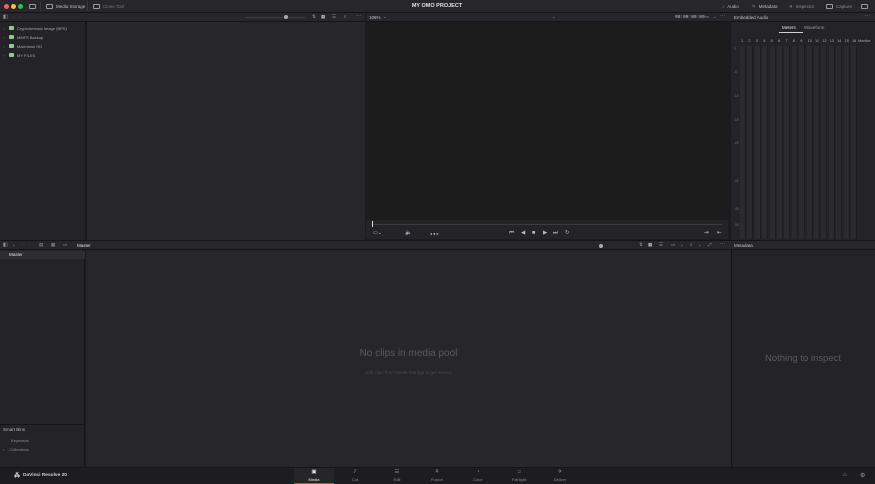  I want to click on filter-icon: ▭, so click(673, 245).